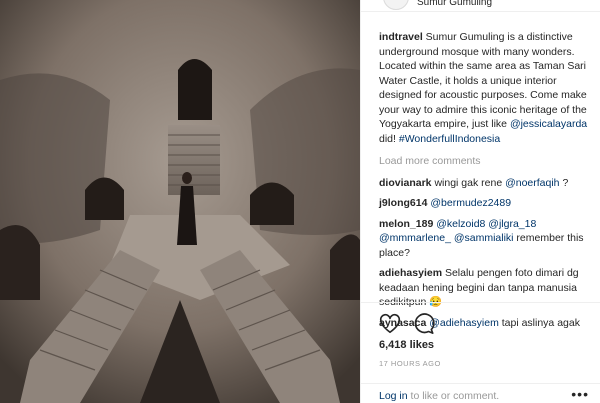 Image resolution: width=600 pixels, height=403 pixels. I want to click on post-timestamp: 17 HOURS AGO, so click(410, 363).